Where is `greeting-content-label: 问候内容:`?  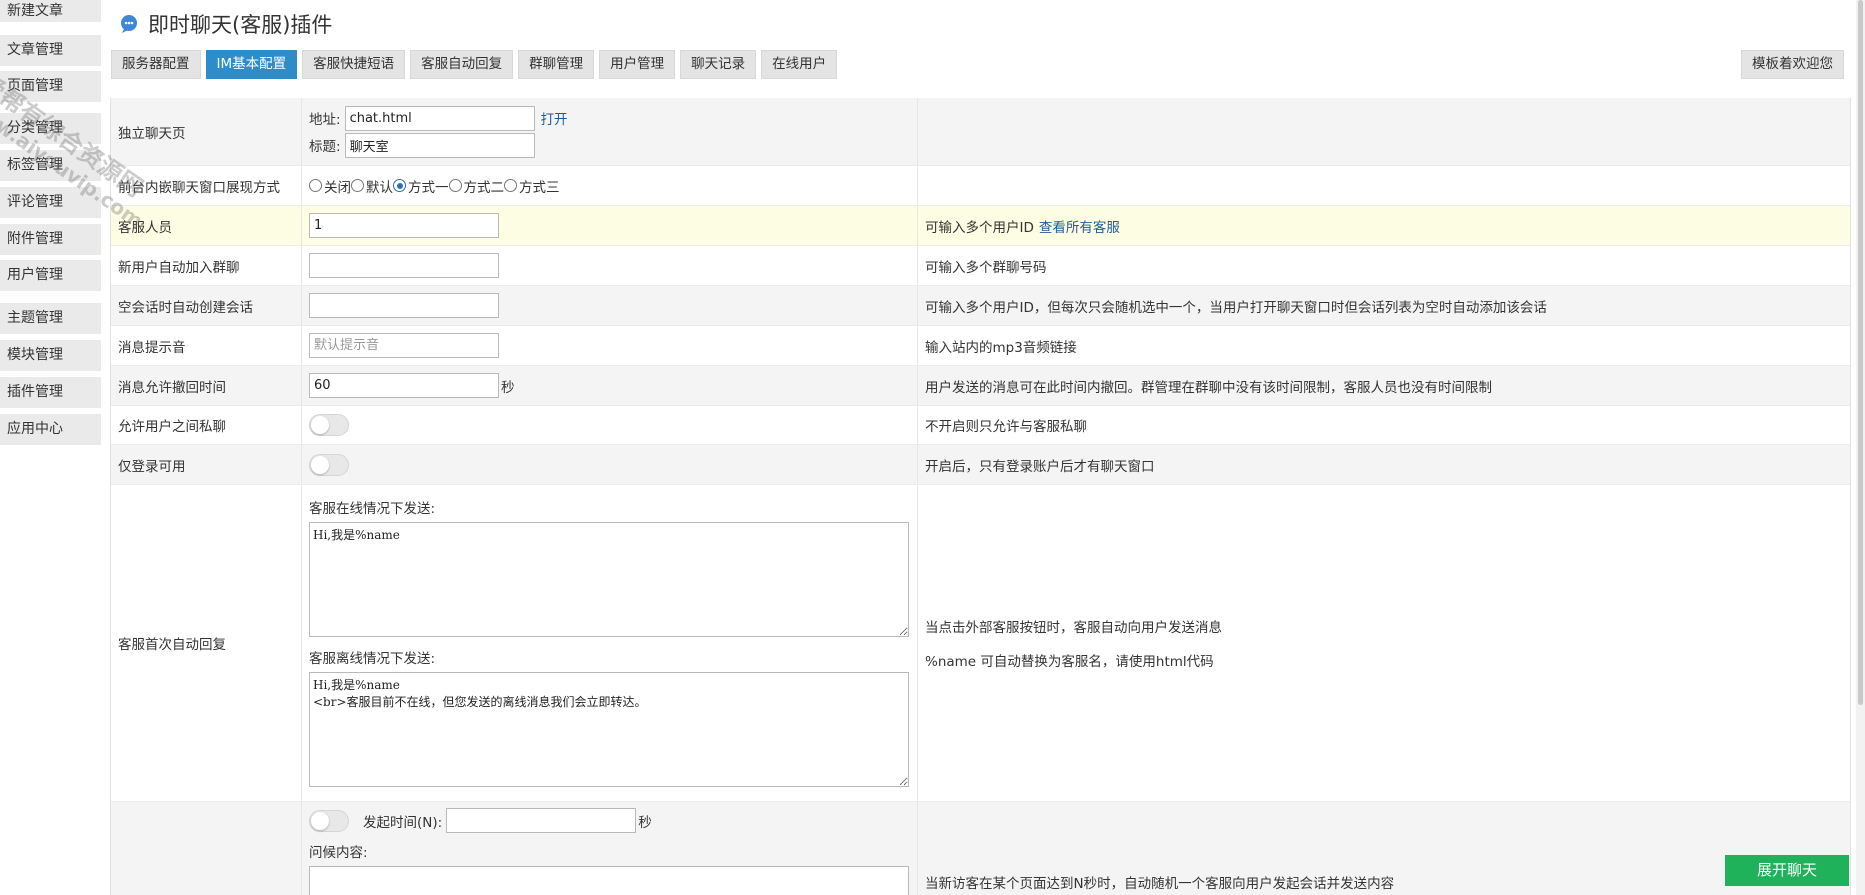 greeting-content-label: 问候内容: is located at coordinates (338, 853).